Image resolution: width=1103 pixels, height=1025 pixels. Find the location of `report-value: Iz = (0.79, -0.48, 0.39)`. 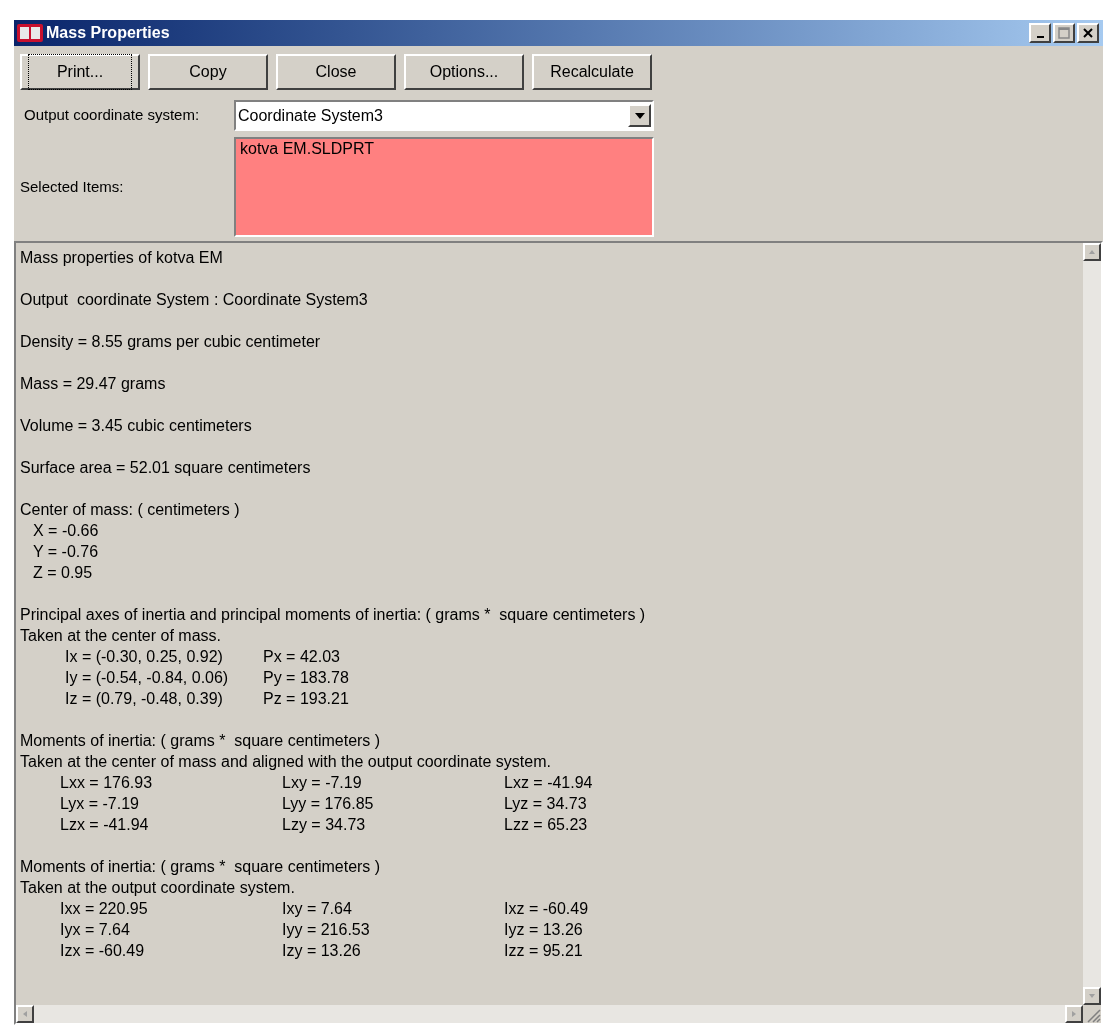

report-value: Iz = (0.79, -0.48, 0.39) is located at coordinates (144, 699).